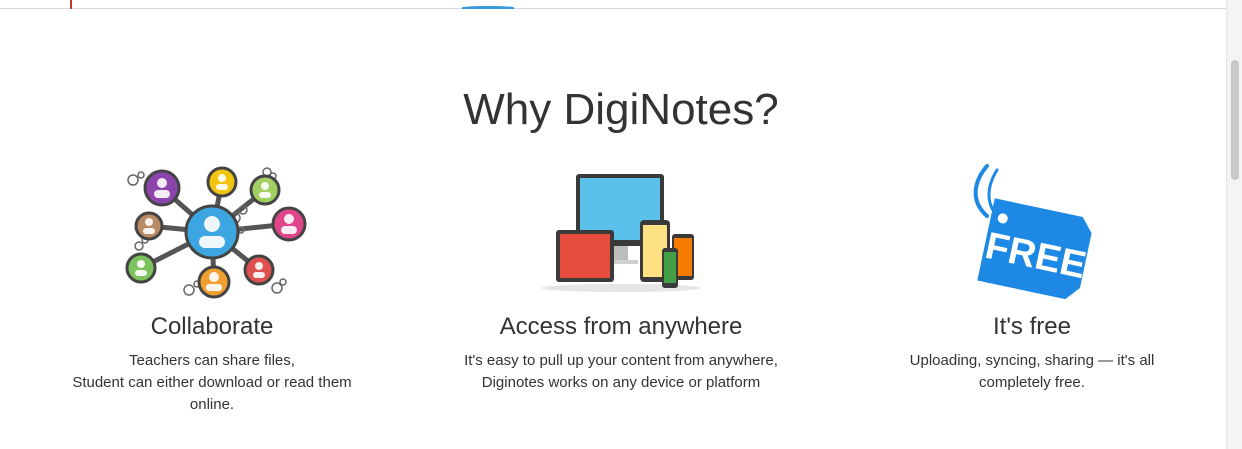  What do you see at coordinates (212, 326) in the screenshot?
I see `feature-heading: Collaborate` at bounding box center [212, 326].